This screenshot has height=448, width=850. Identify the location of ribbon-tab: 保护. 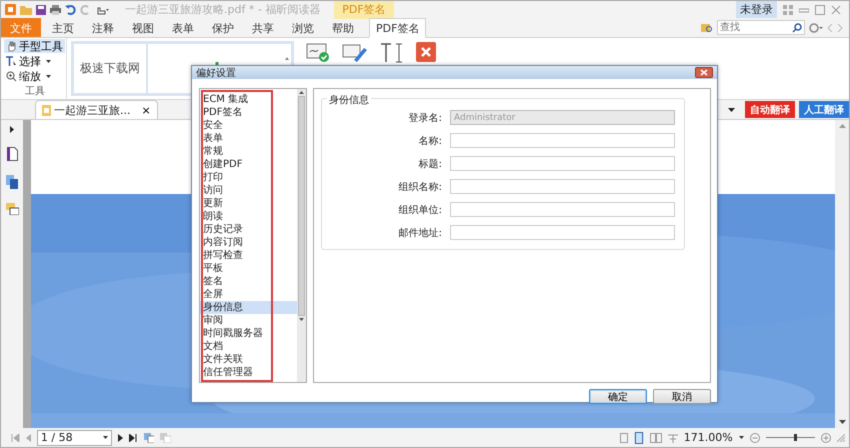
(223, 27).